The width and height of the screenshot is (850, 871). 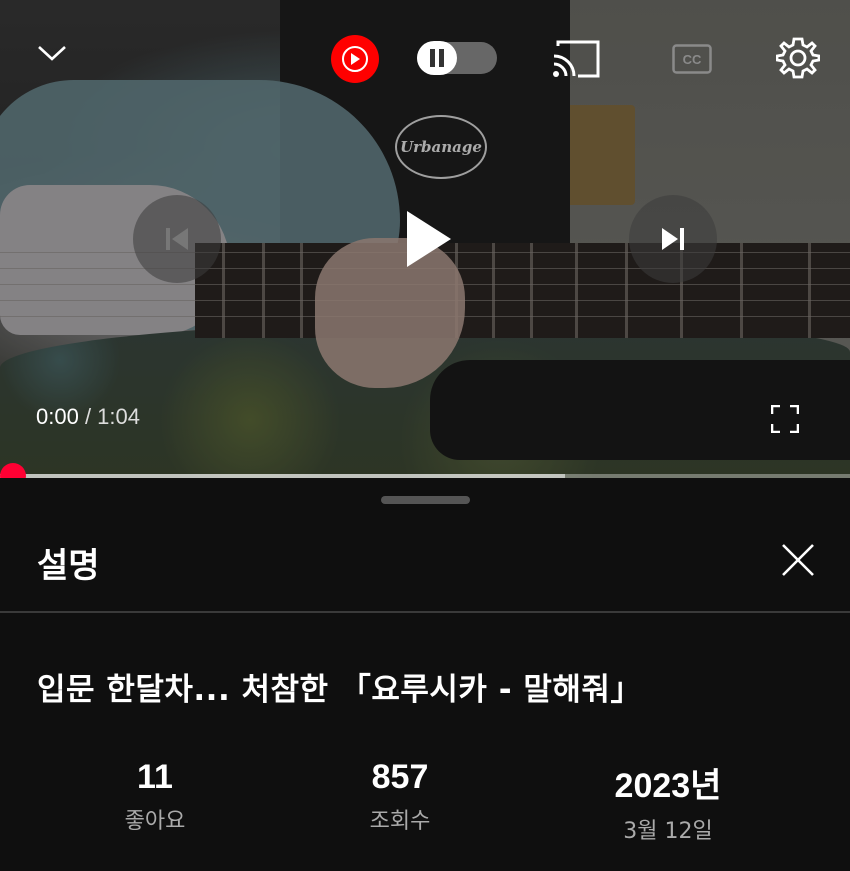 I want to click on autoplay-knob, so click(x=437, y=58).